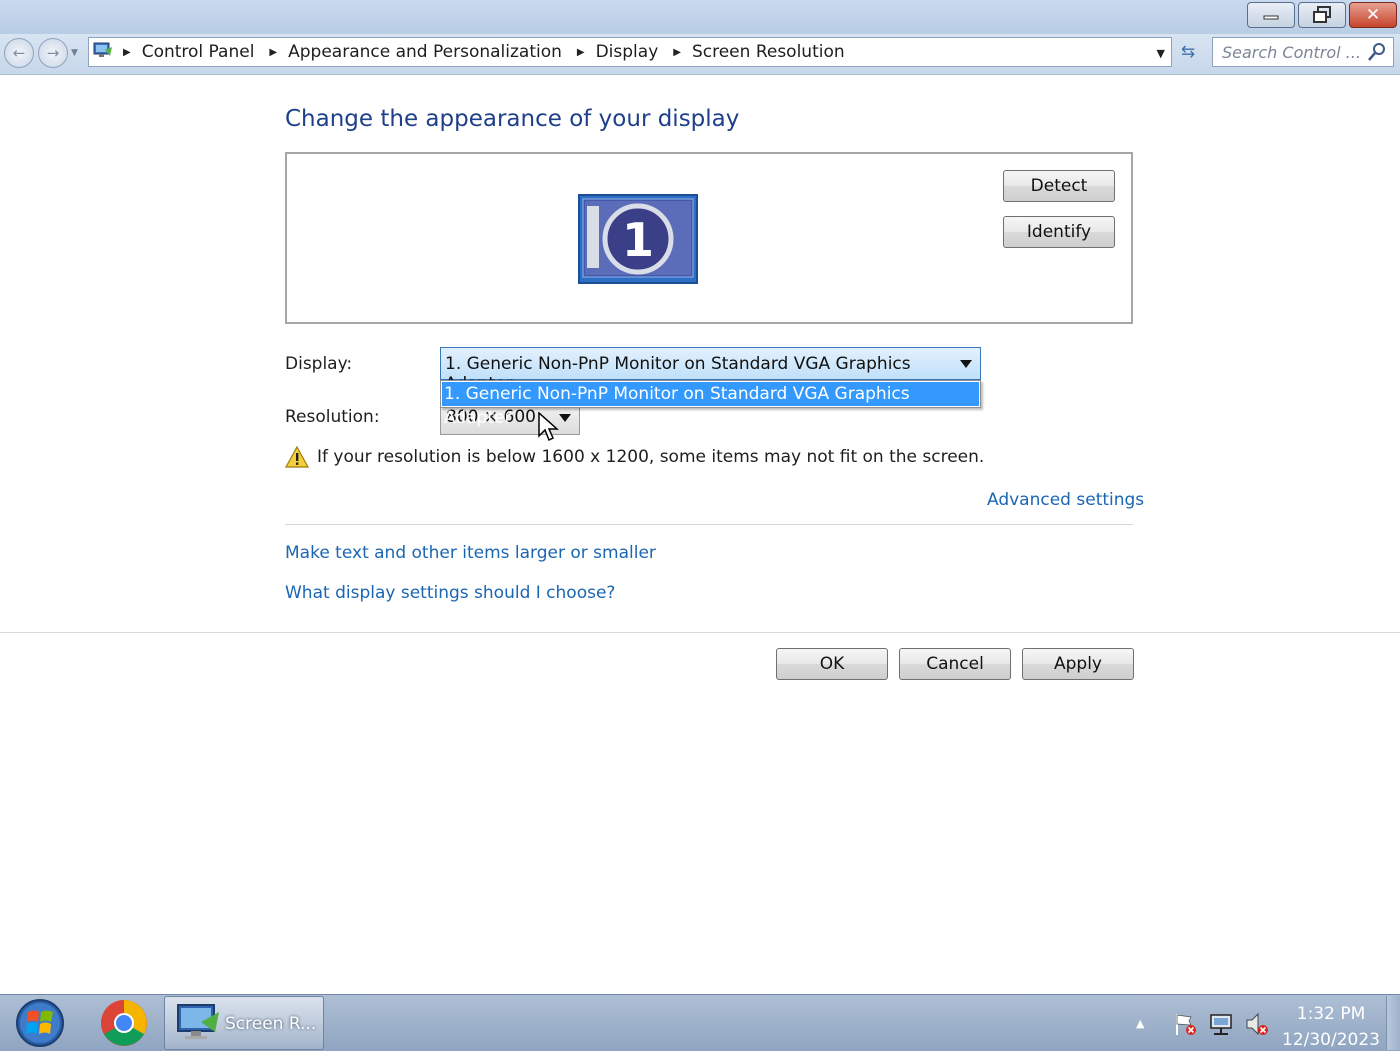 The width and height of the screenshot is (1400, 1053). Describe the element at coordinates (102, 49) in the screenshot. I see `control-panel-icon` at that location.